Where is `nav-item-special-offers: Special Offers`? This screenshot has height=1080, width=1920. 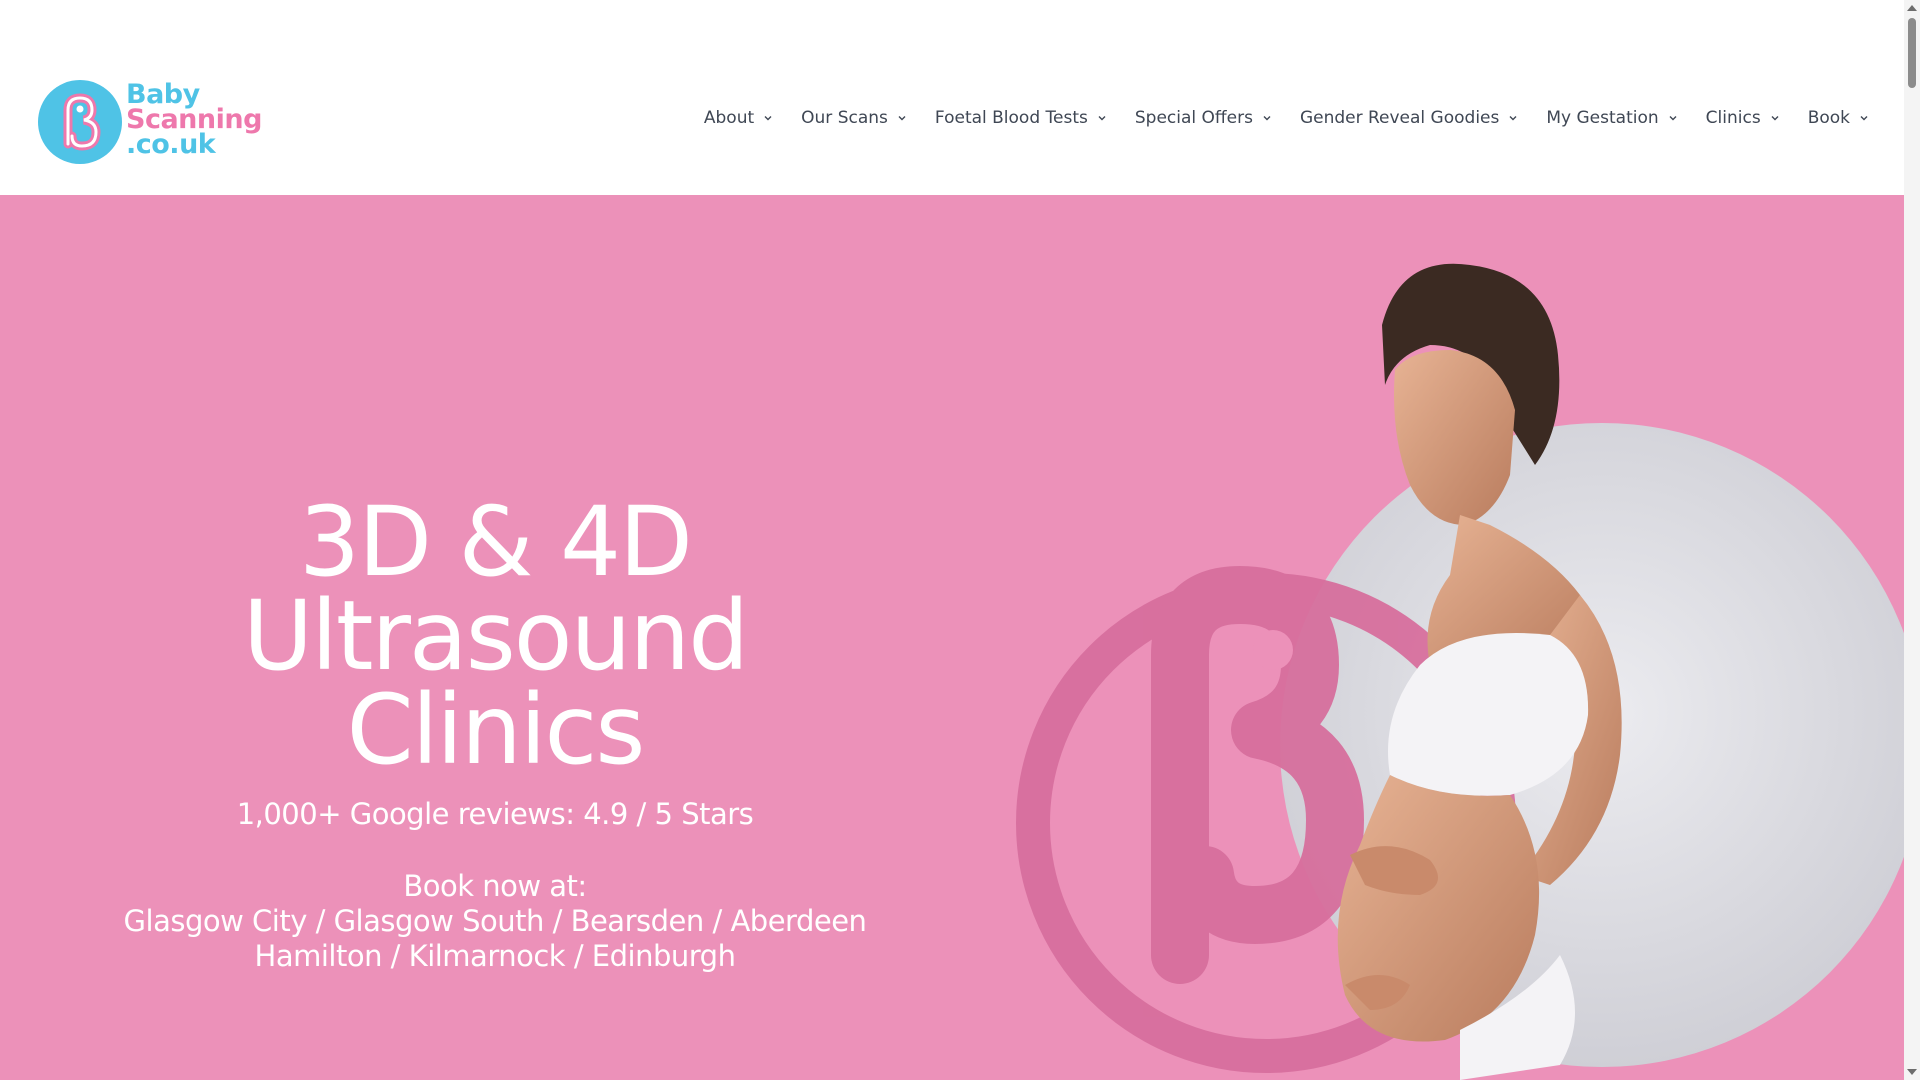 nav-item-special-offers: Special Offers is located at coordinates (1204, 118).